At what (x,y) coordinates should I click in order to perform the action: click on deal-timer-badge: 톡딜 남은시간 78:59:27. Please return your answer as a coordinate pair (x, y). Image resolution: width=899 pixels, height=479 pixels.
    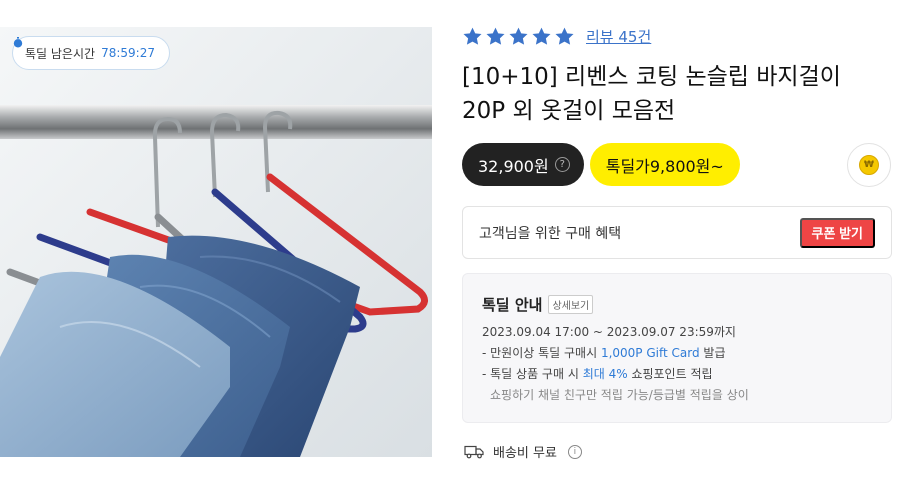
    Looking at the image, I should click on (91, 53).